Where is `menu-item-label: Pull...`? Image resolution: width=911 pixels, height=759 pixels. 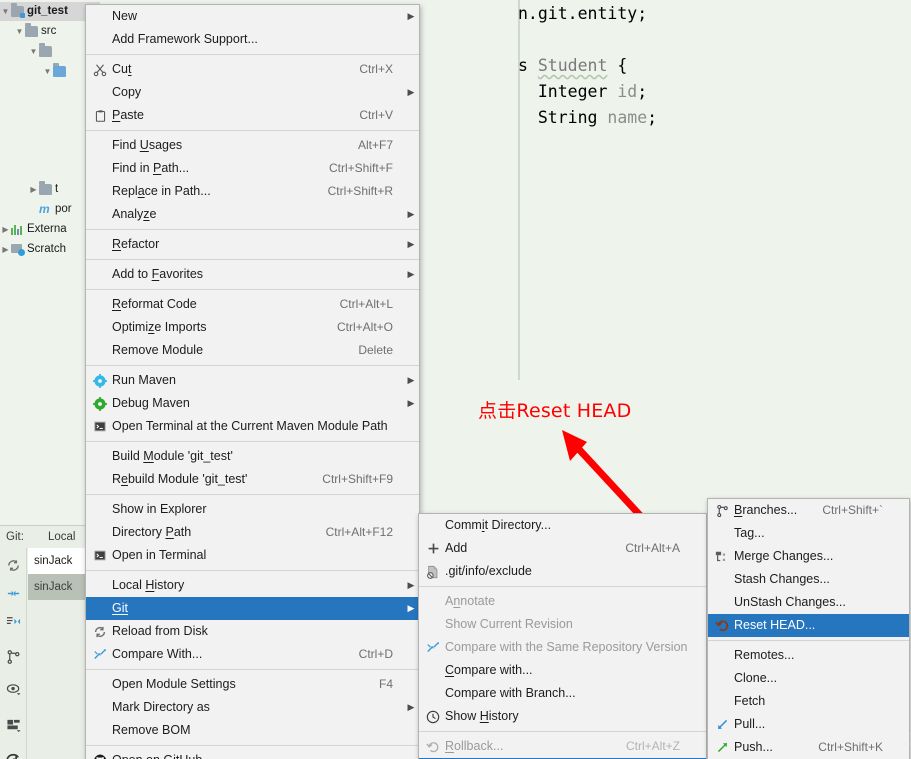 menu-item-label: Pull... is located at coordinates (750, 724).